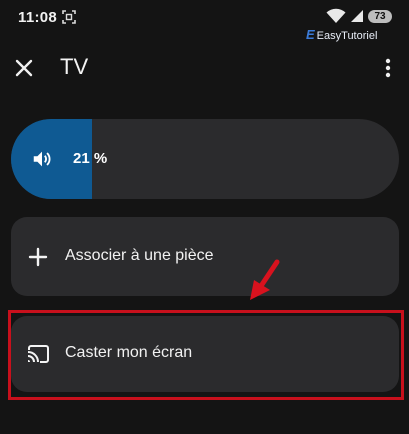  Describe the element at coordinates (42, 159) in the screenshot. I see `volume-icon` at that location.